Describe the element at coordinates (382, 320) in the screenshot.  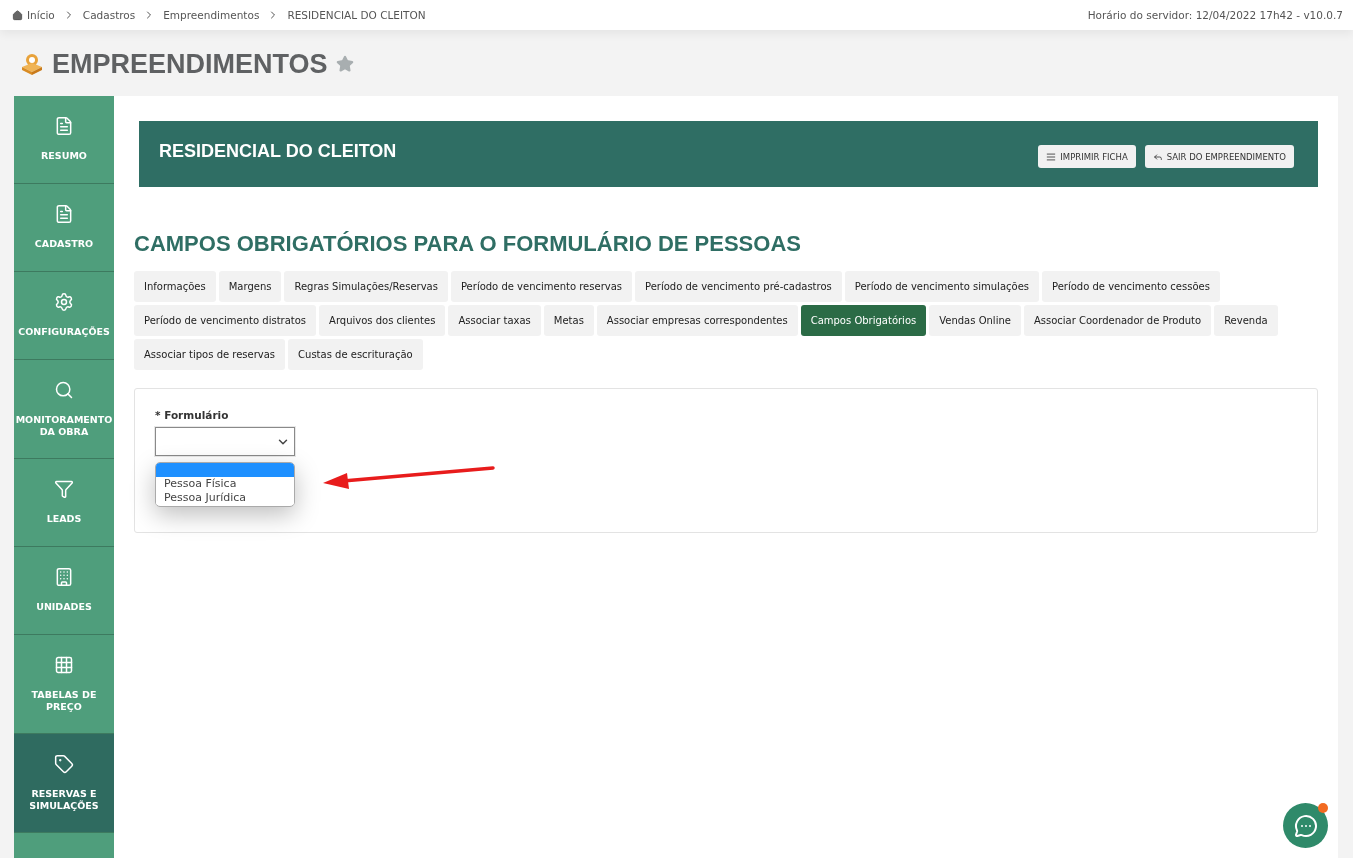
I see `tab: Arquivos dos clientes` at that location.